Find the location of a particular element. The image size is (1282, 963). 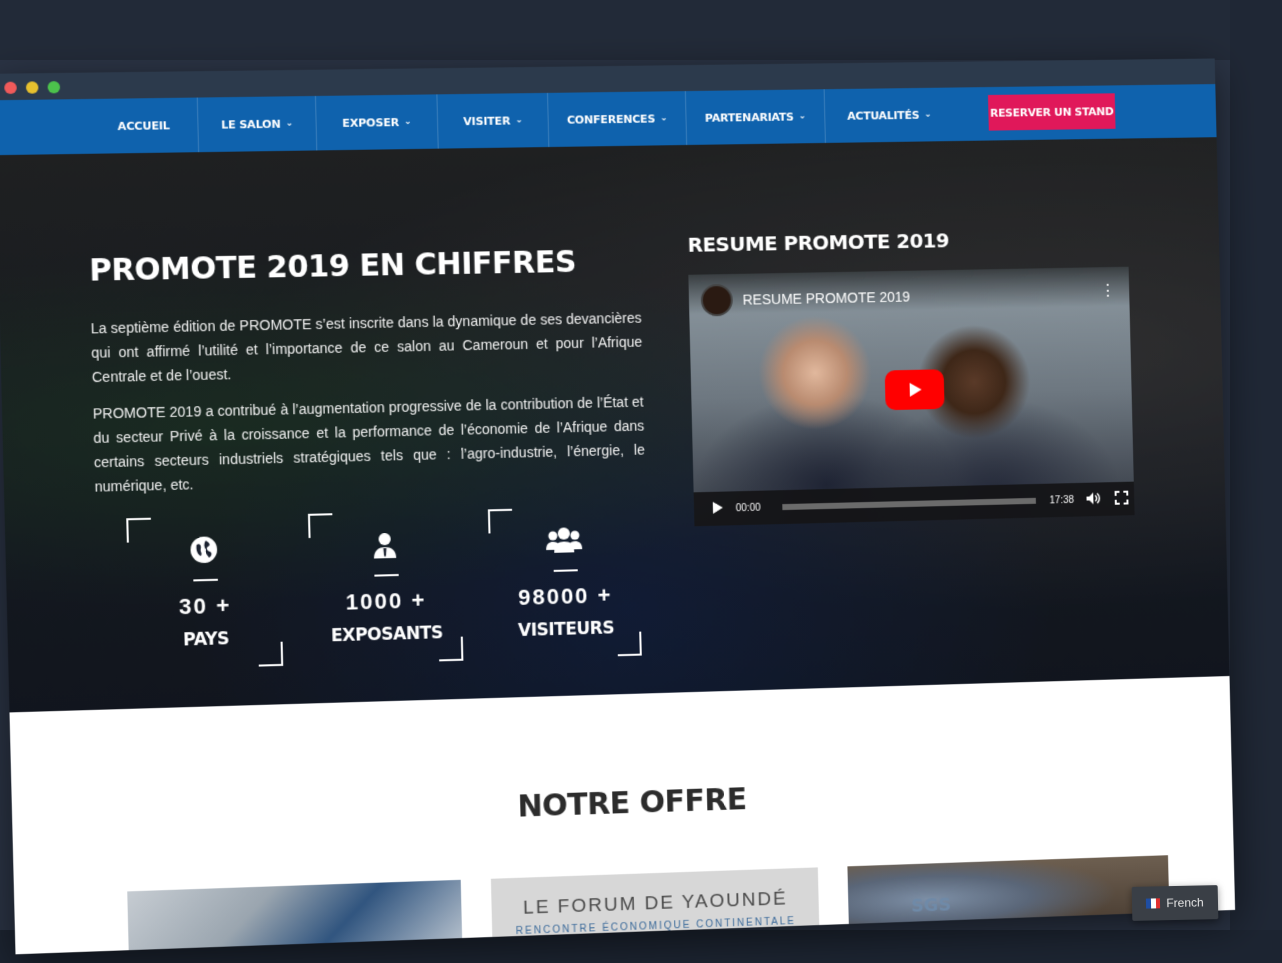

nav-item-le-salon: LE SALON ⌄ is located at coordinates (257, 124).